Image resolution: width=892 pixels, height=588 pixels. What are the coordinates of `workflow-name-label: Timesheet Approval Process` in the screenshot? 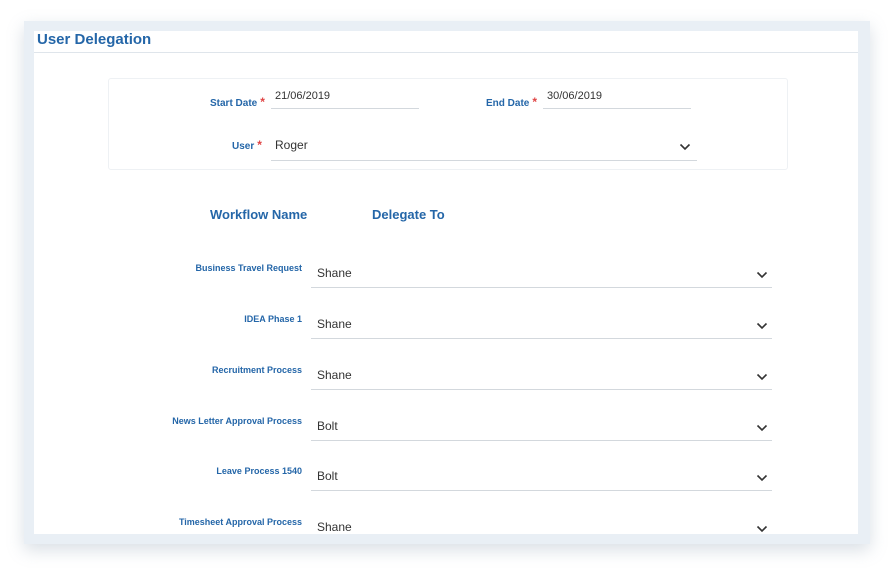 It's located at (240, 522).